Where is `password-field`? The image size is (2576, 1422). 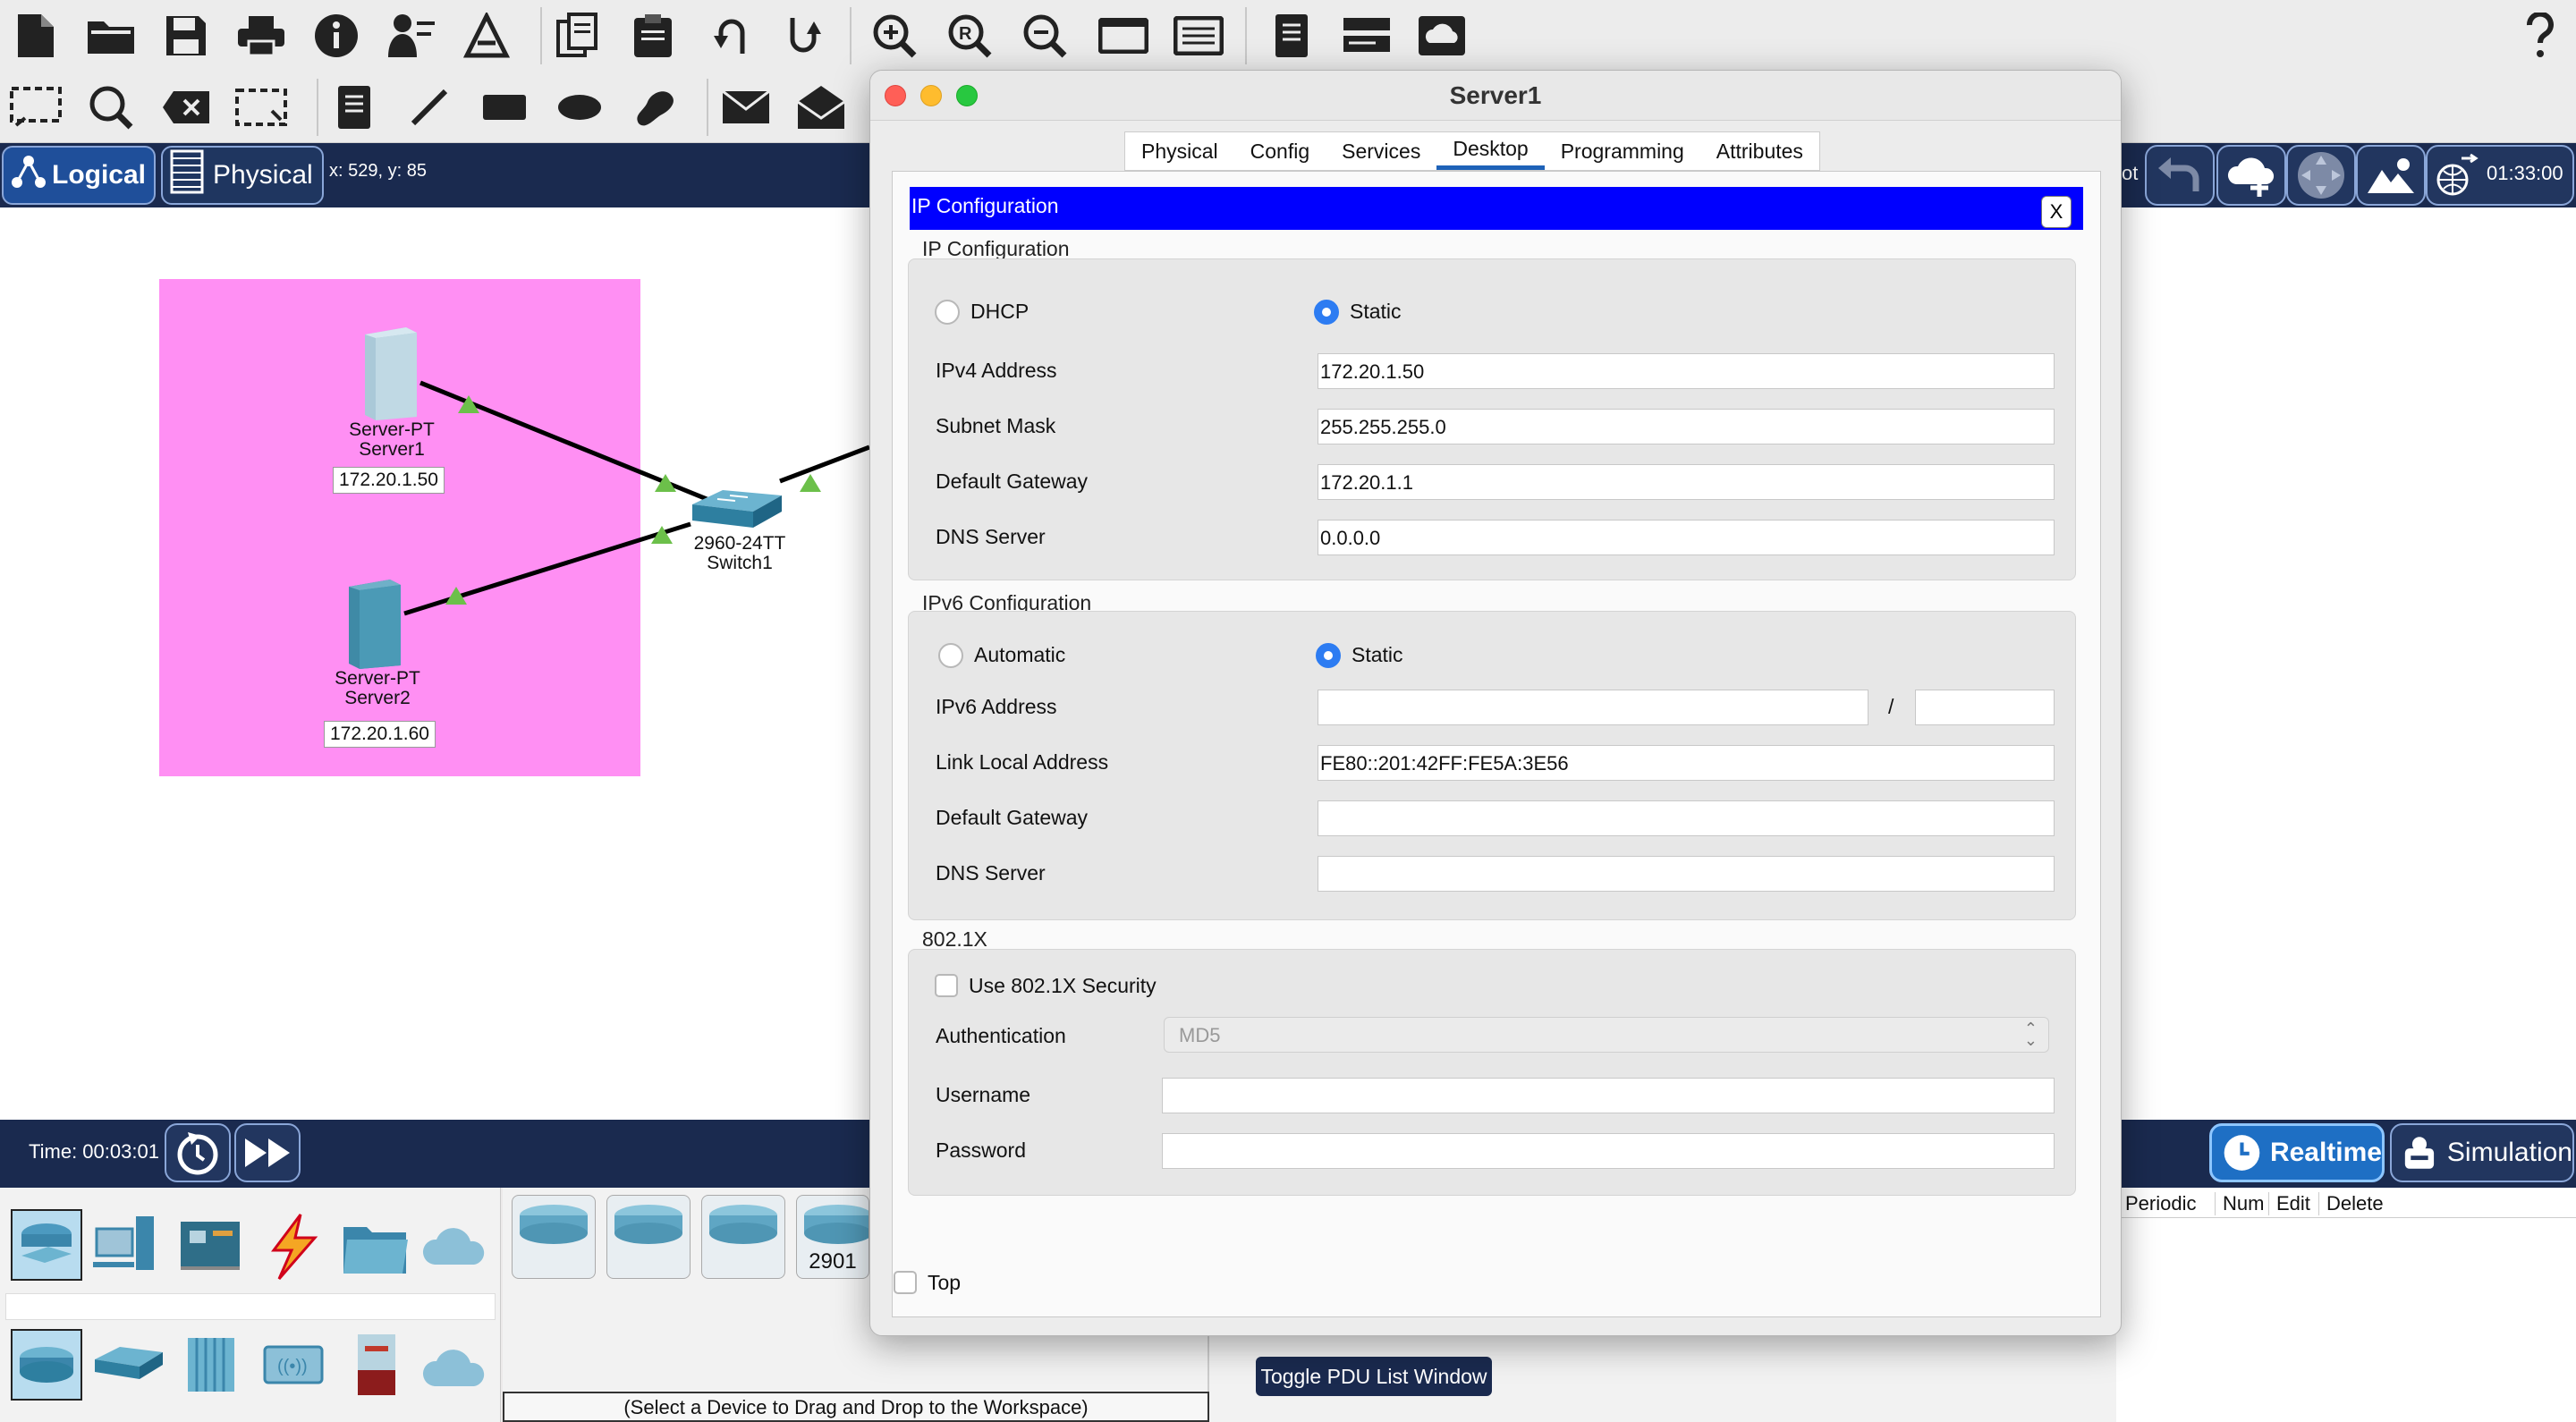 password-field is located at coordinates (1608, 1151).